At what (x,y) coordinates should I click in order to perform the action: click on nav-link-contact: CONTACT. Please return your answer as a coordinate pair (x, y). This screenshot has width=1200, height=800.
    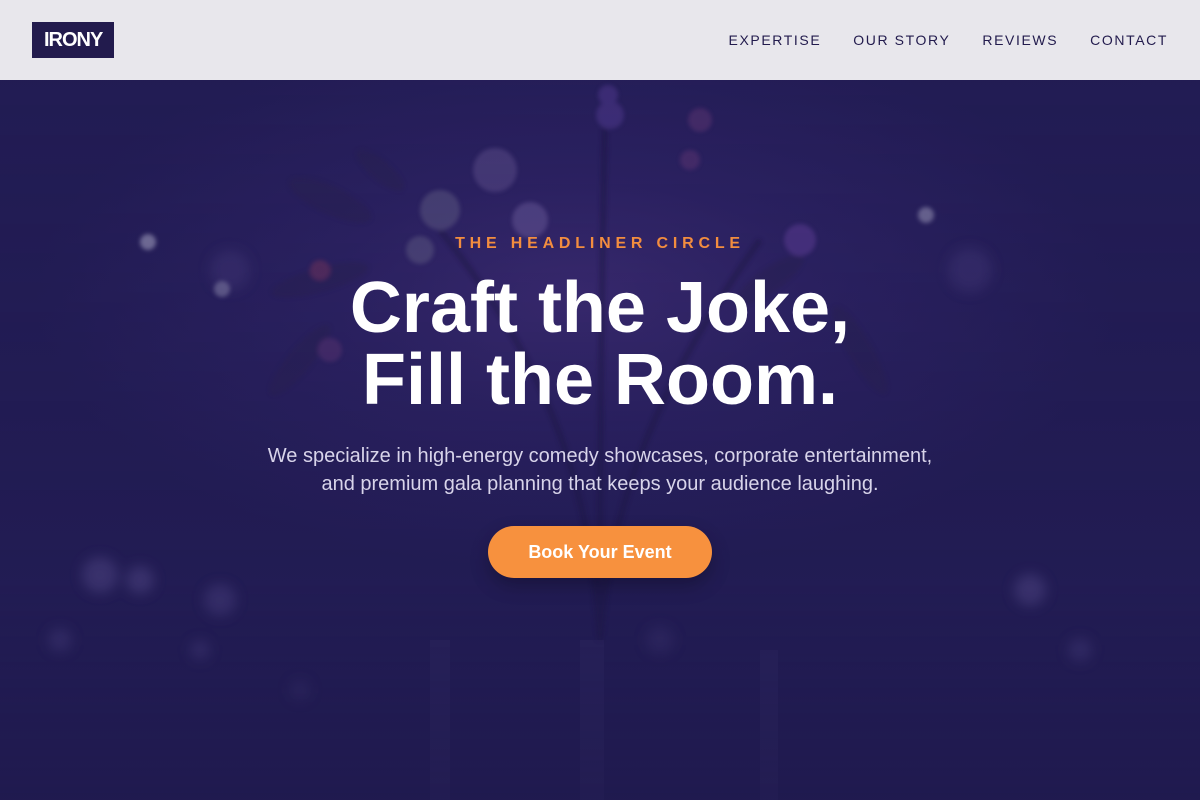
    Looking at the image, I should click on (1129, 40).